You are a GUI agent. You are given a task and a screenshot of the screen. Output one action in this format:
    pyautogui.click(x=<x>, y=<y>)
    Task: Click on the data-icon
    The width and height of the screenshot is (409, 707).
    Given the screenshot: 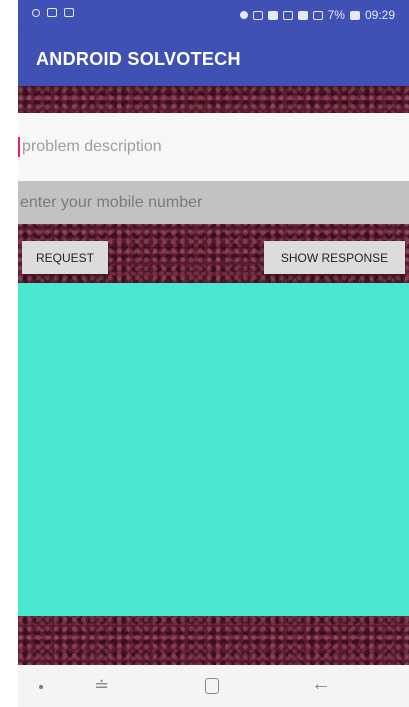 What is the action you would take?
    pyautogui.click(x=302, y=15)
    